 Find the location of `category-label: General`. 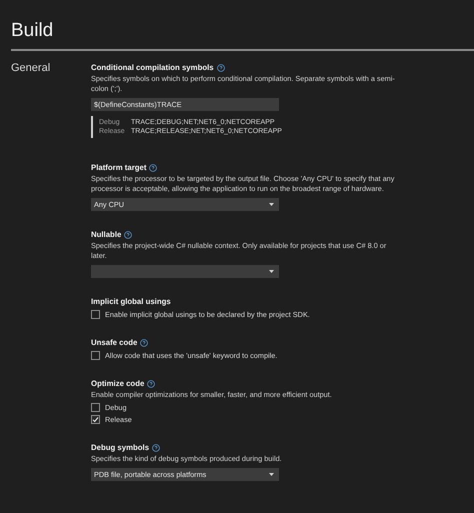

category-label: General is located at coordinates (30, 68).